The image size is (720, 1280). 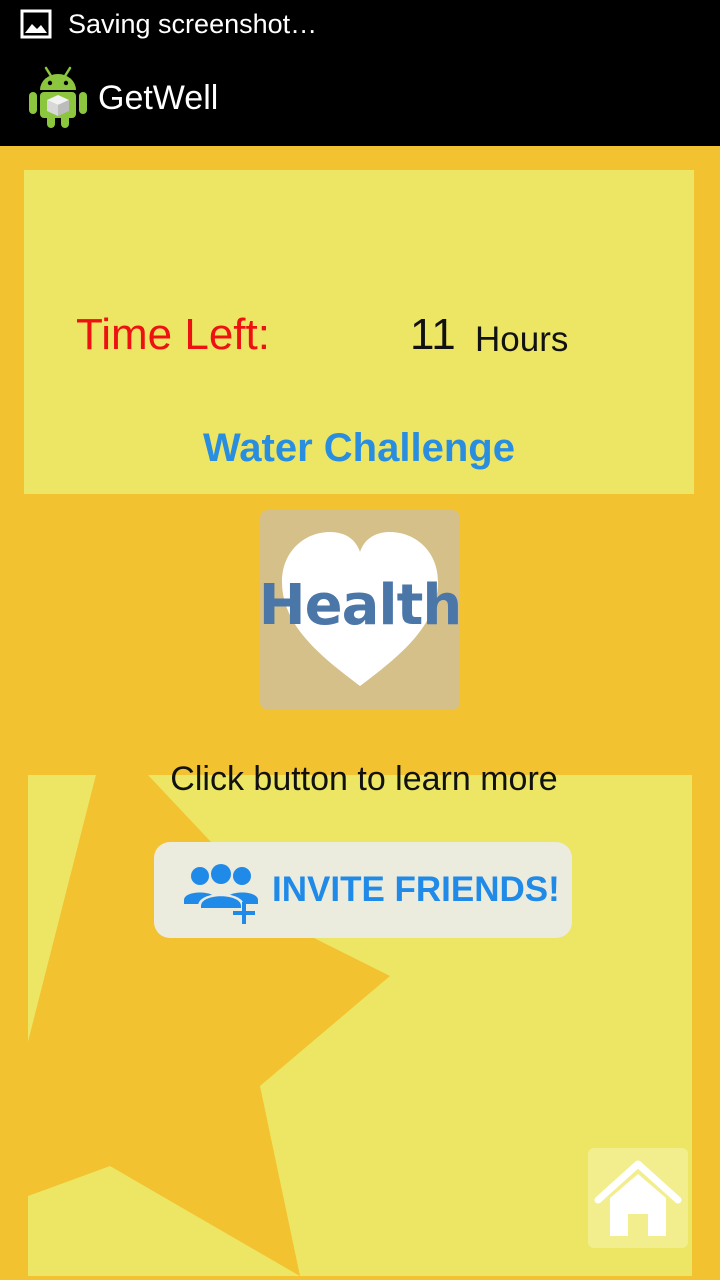 I want to click on health-text: Health, so click(x=360, y=605).